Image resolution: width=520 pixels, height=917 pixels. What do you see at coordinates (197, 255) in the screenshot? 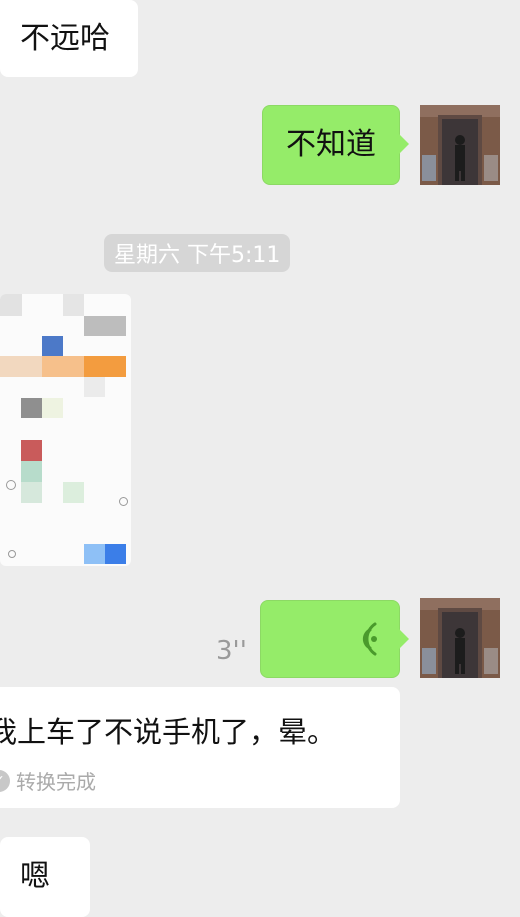
I see `timestamp-text: 星期六 下午5:11` at bounding box center [197, 255].